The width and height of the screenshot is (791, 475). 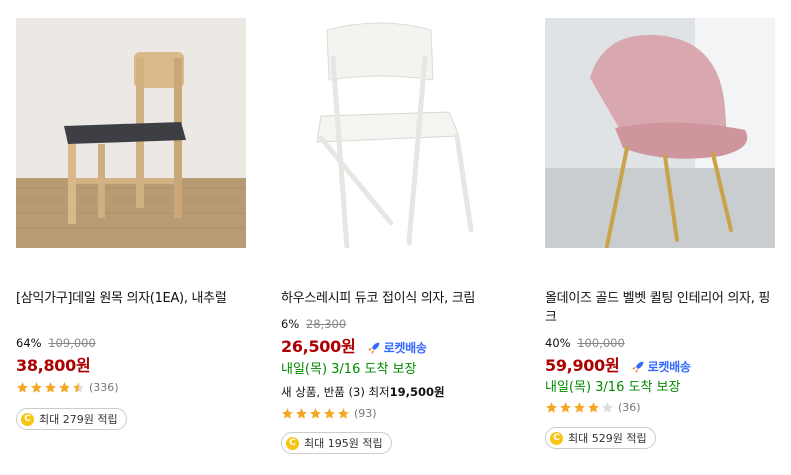 What do you see at coordinates (53, 365) in the screenshot?
I see `sale-price: 38,800원` at bounding box center [53, 365].